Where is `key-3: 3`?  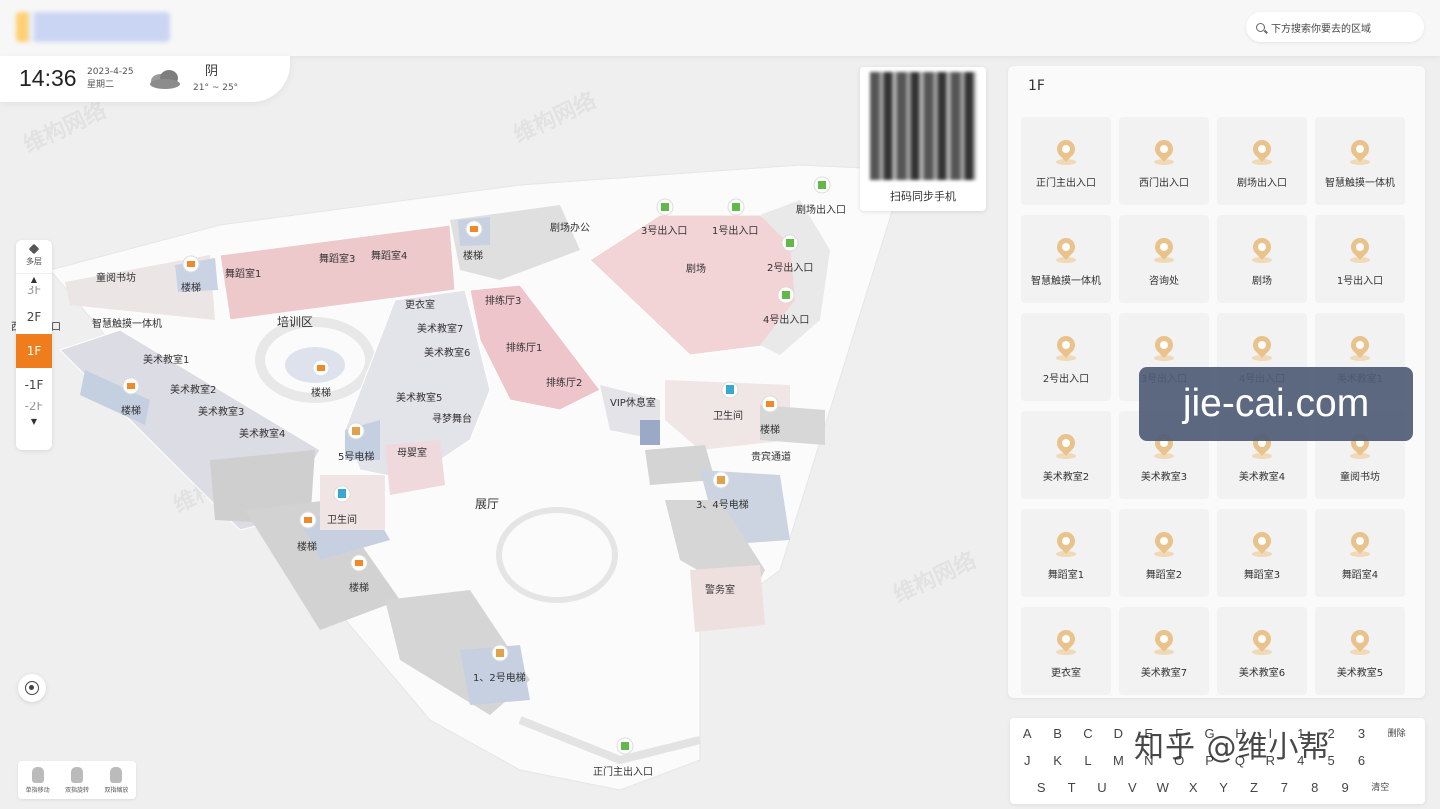 key-3: 3 is located at coordinates (1361, 734).